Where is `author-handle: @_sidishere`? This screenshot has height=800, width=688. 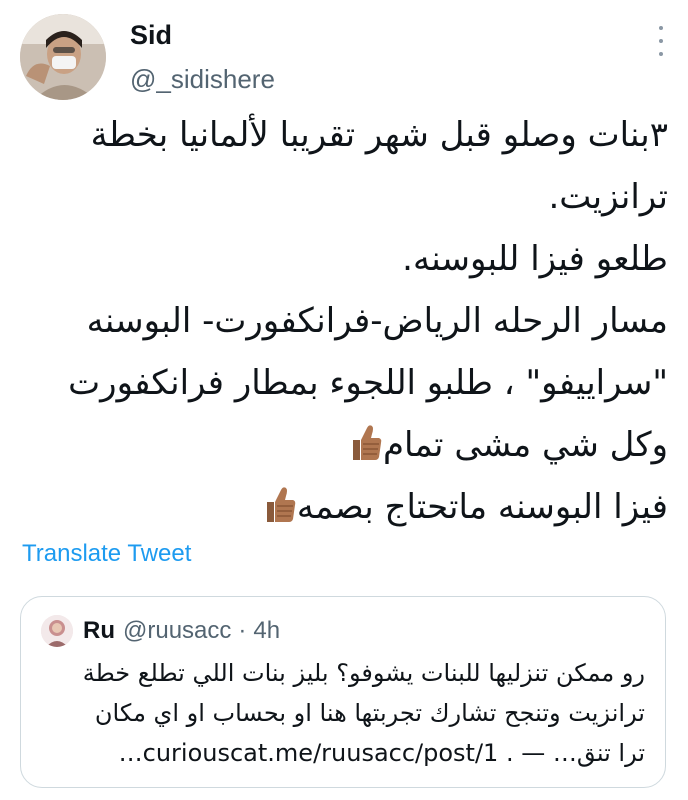 author-handle: @_sidishere is located at coordinates (202, 79).